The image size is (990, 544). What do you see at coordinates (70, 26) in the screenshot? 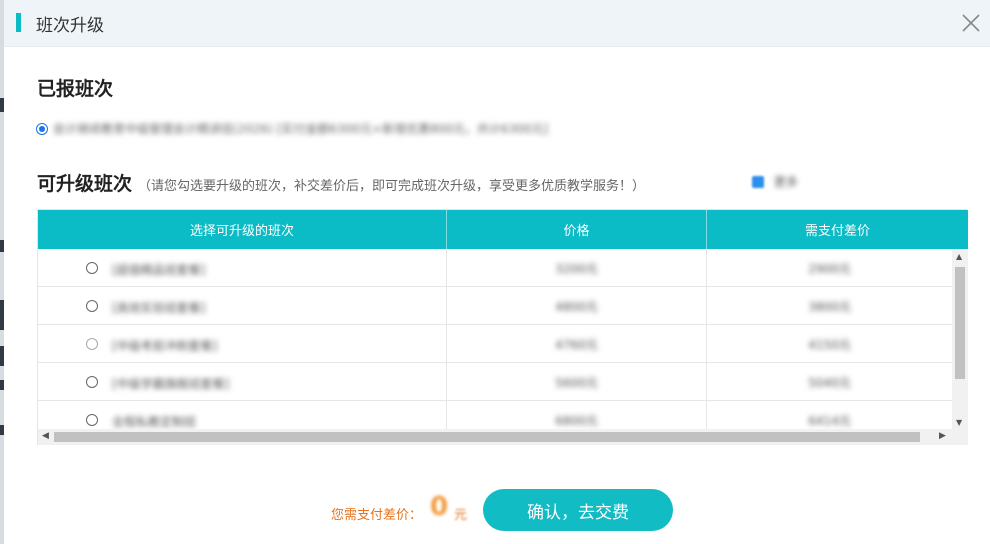
I see `dialog-title: 班次升级` at bounding box center [70, 26].